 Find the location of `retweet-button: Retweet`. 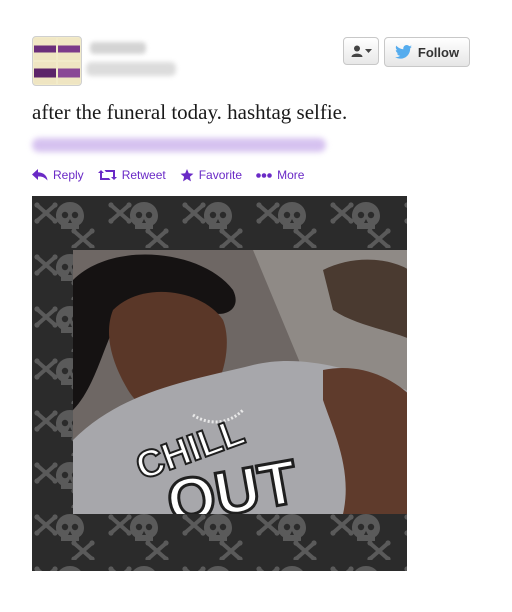

retweet-button: Retweet is located at coordinates (131, 175).